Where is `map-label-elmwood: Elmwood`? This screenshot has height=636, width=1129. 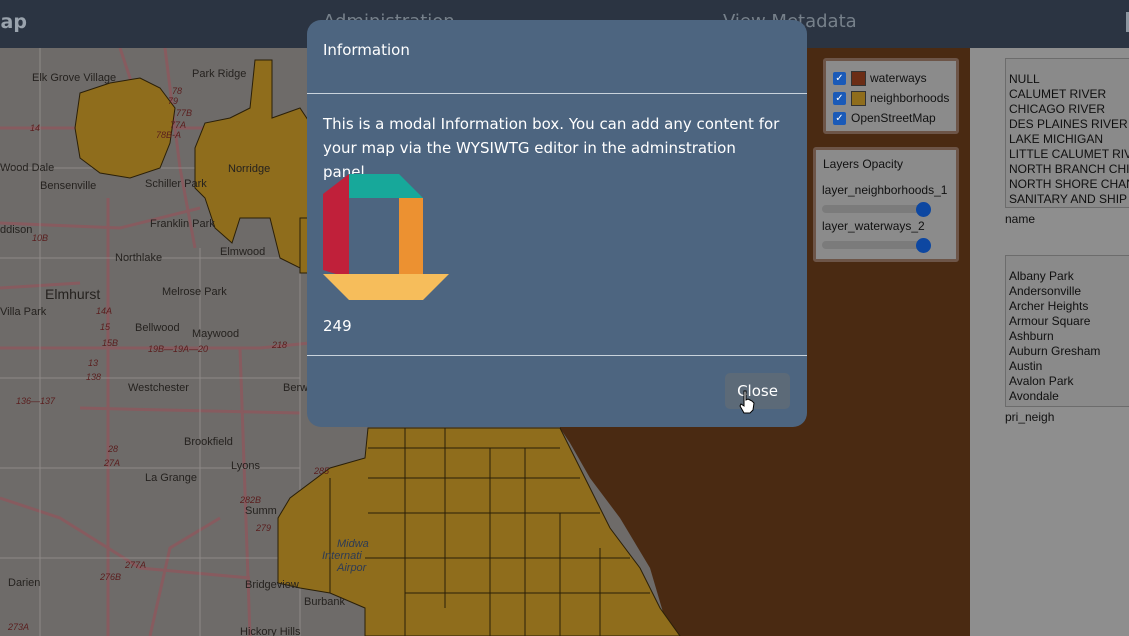 map-label-elmwood: Elmwood is located at coordinates (243, 252).